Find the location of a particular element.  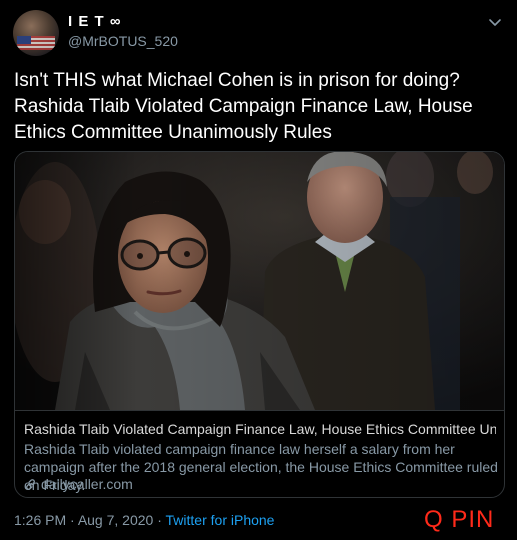

tweet-date: Aug 7, 2020 is located at coordinates (116, 520).